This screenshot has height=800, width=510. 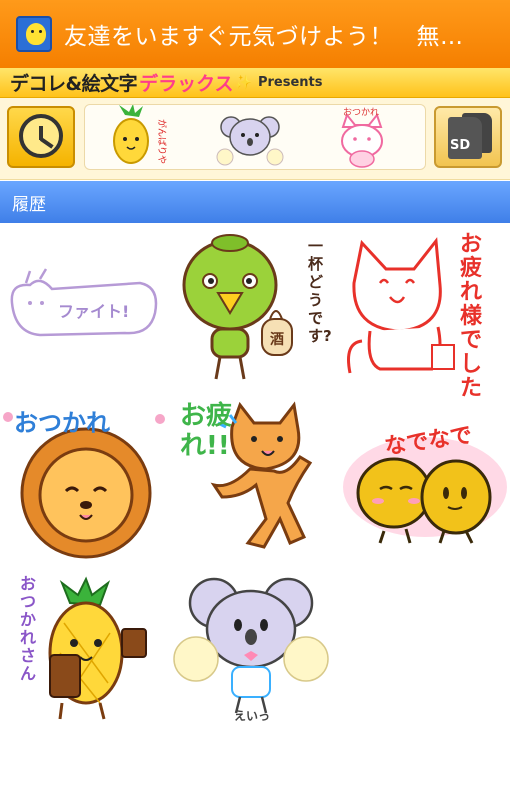 I want to click on sticker-text: おつかれさん, so click(x=28, y=628).